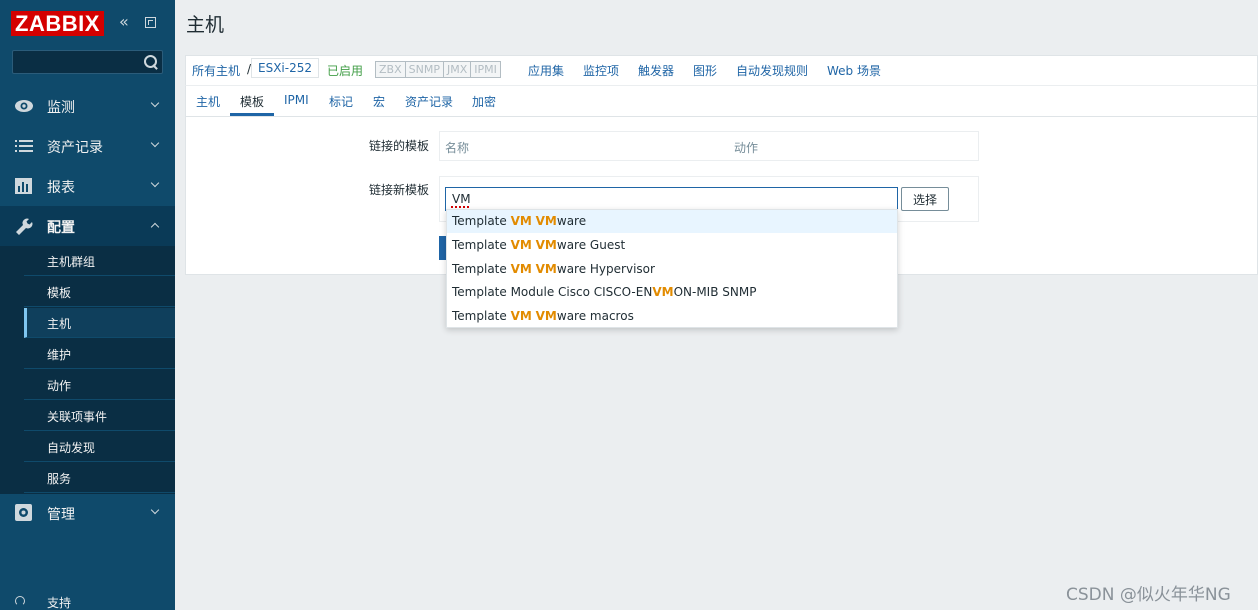  Describe the element at coordinates (208, 101) in the screenshot. I see `tab-host: 主机` at that location.